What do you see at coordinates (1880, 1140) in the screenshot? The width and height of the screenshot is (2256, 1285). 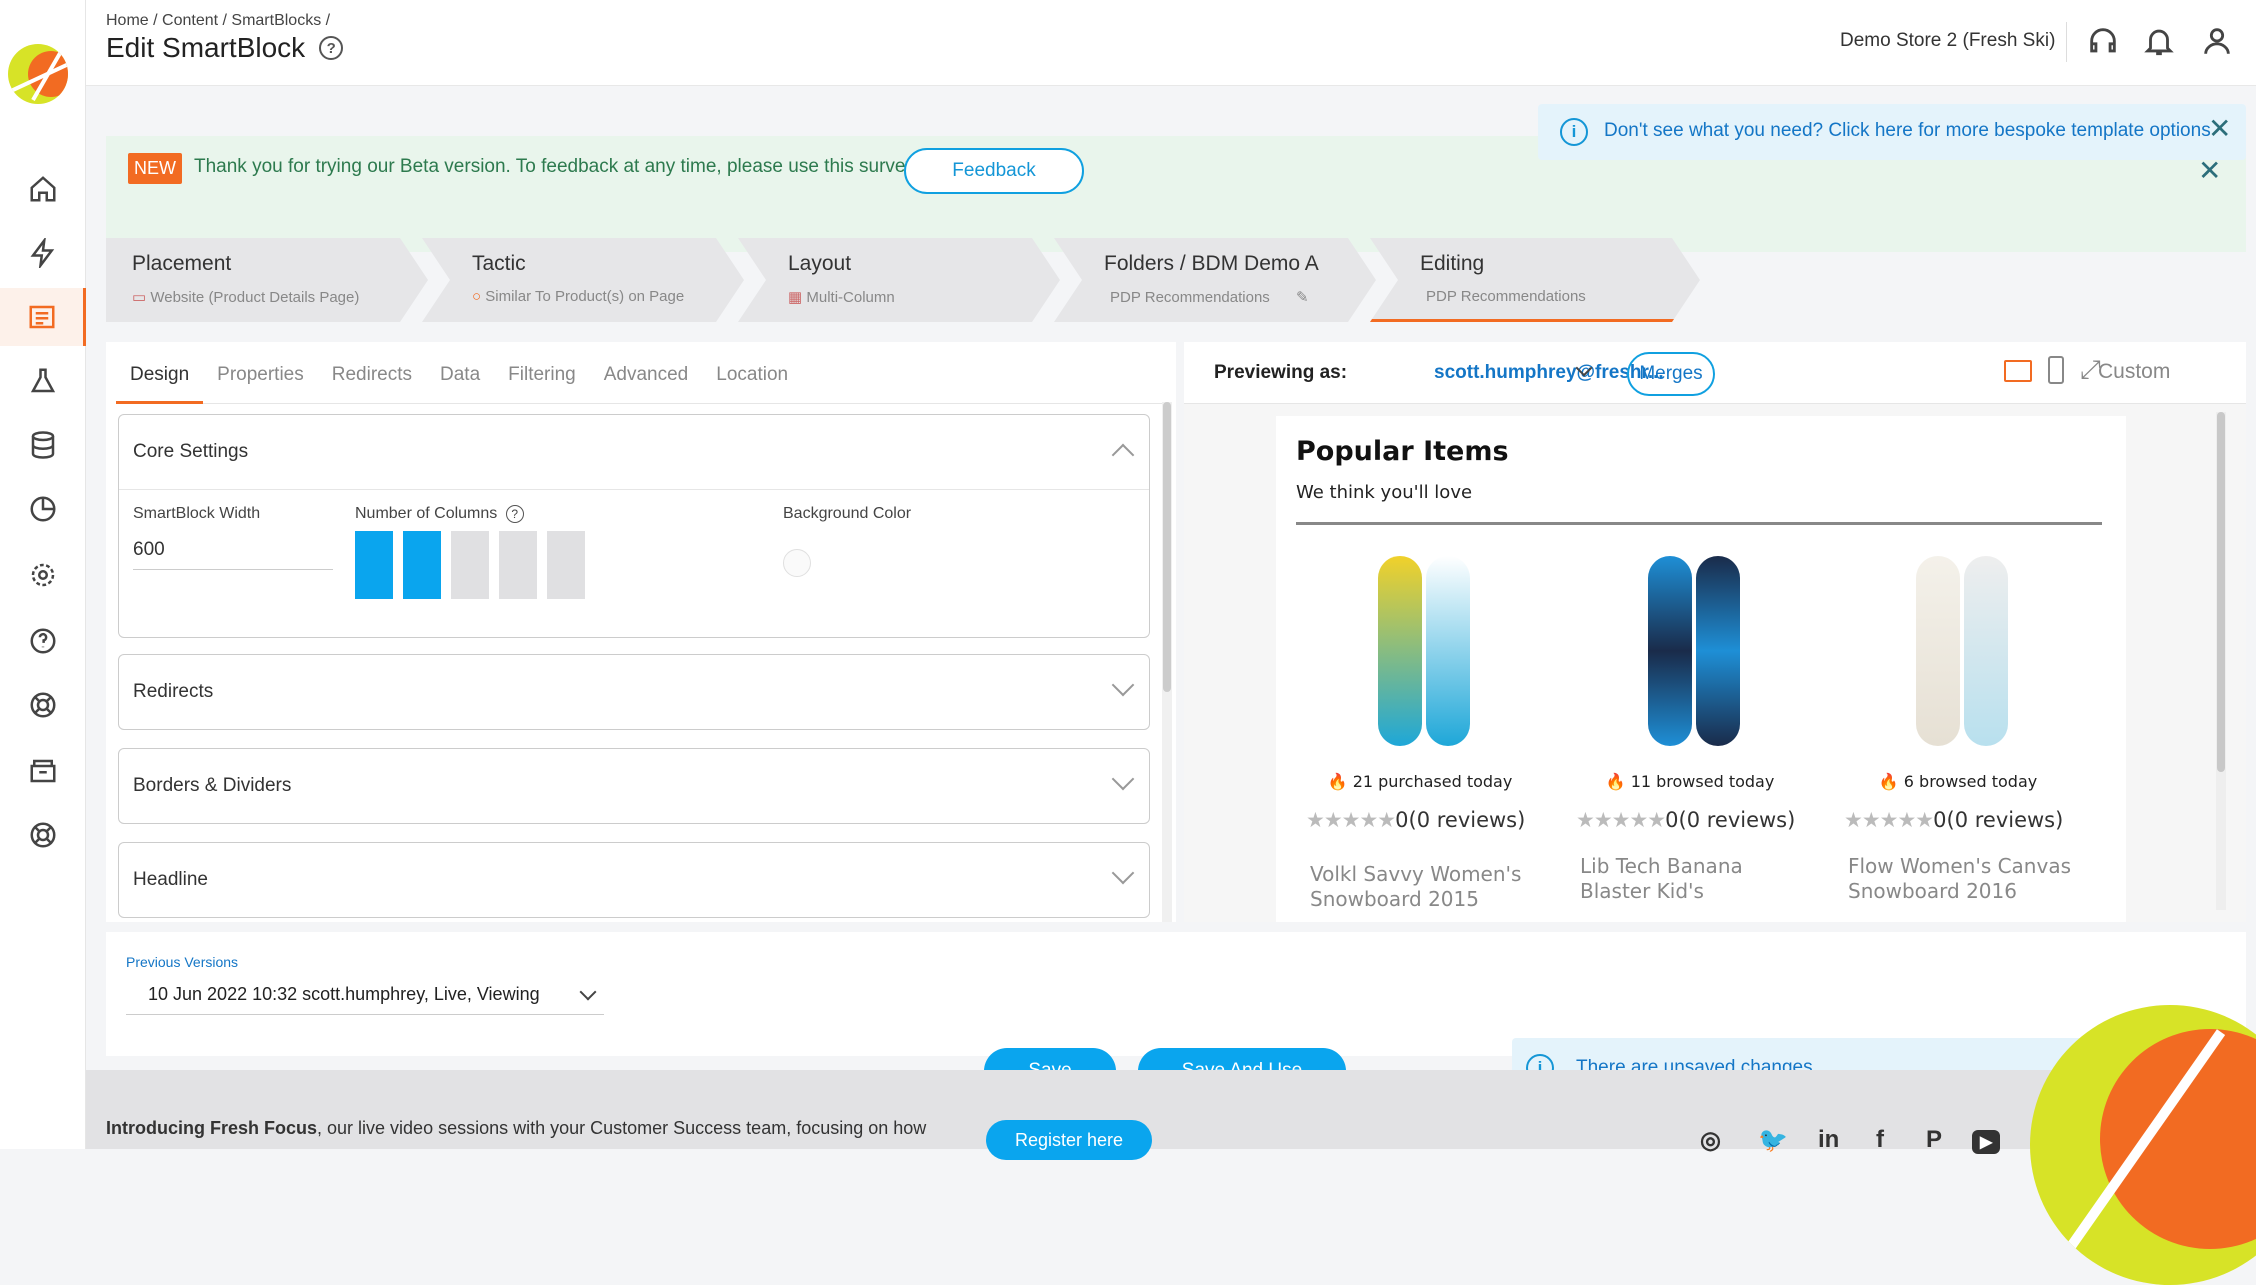 I see `facebook-icon: f` at bounding box center [1880, 1140].